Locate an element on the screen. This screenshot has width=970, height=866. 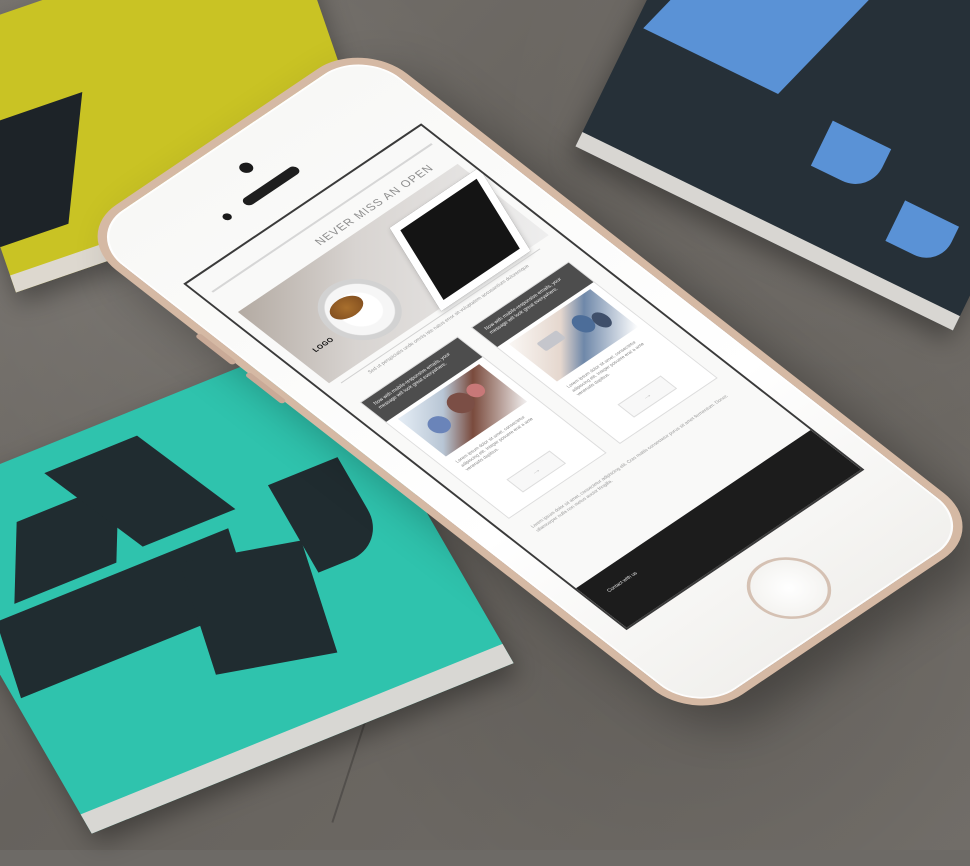
volume-button-top is located at coordinates (216, 349).